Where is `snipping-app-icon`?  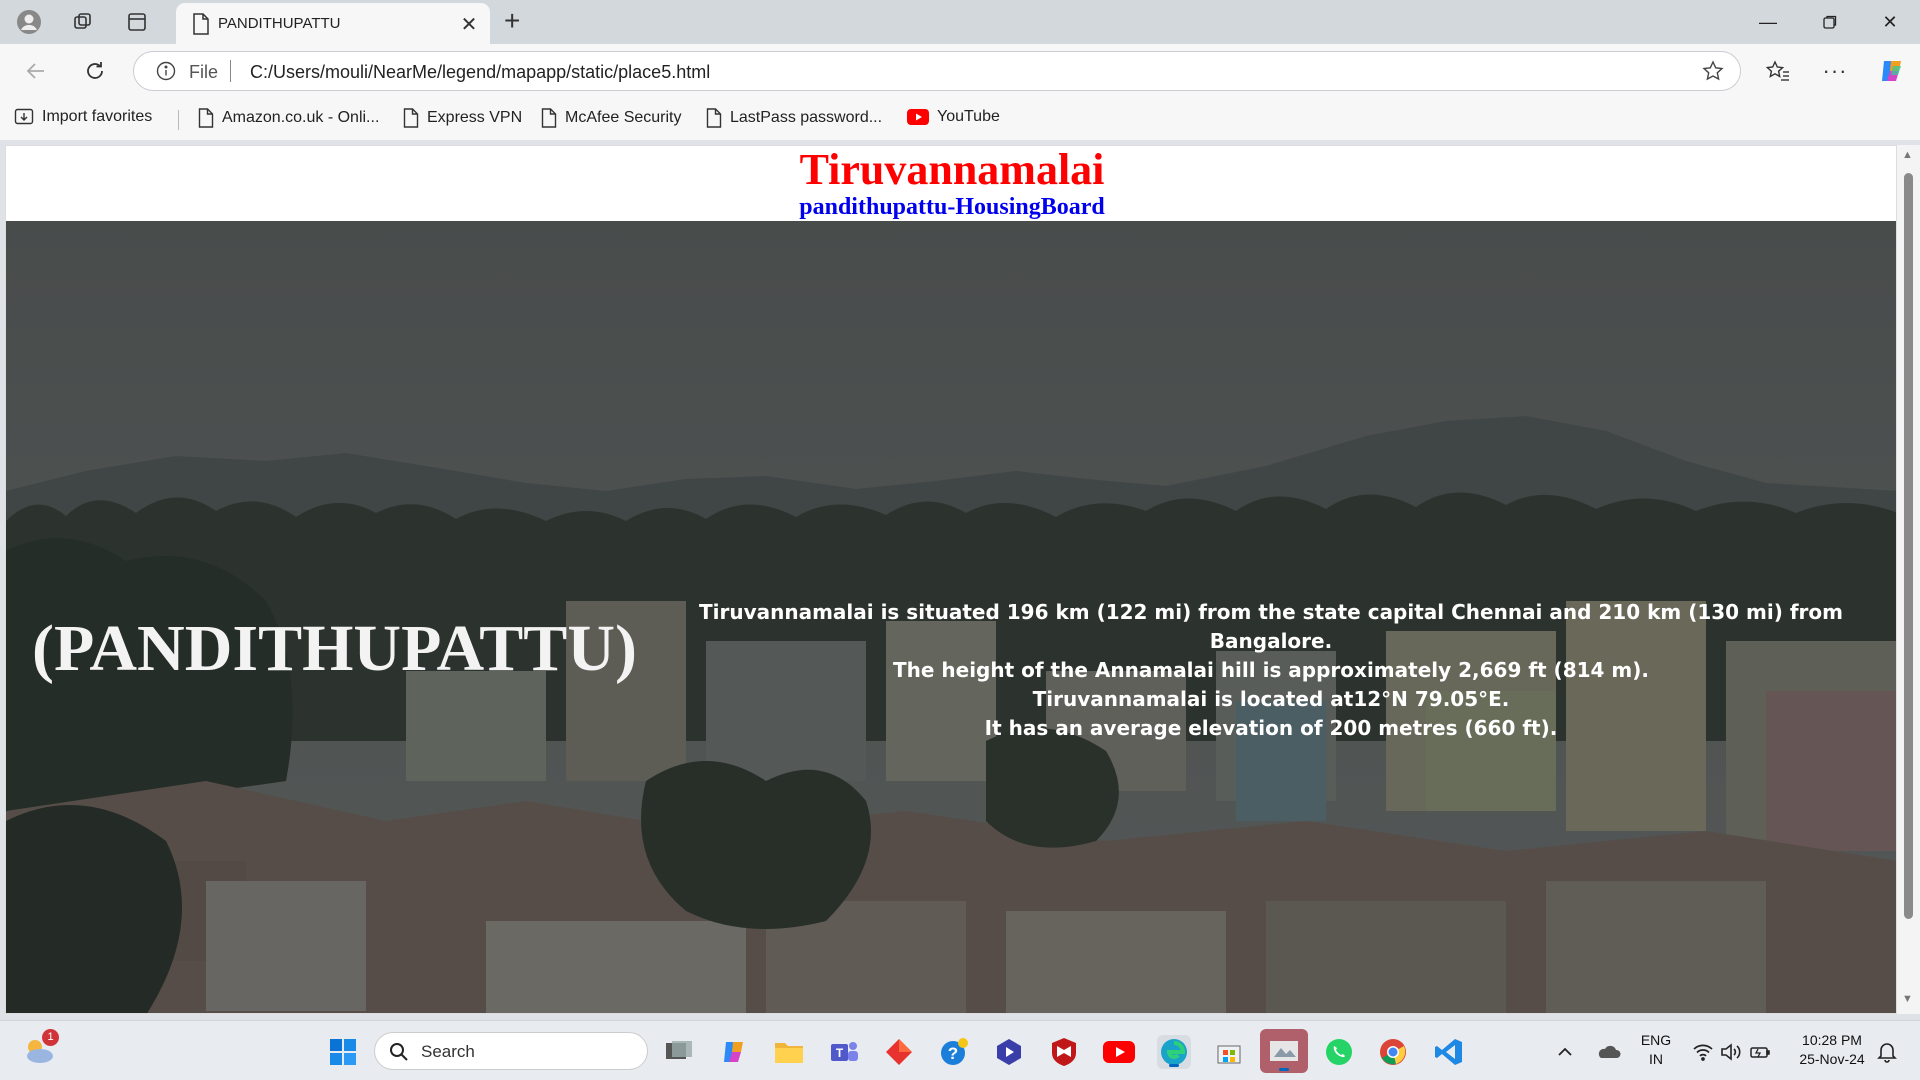
snipping-app-icon is located at coordinates (1284, 1051).